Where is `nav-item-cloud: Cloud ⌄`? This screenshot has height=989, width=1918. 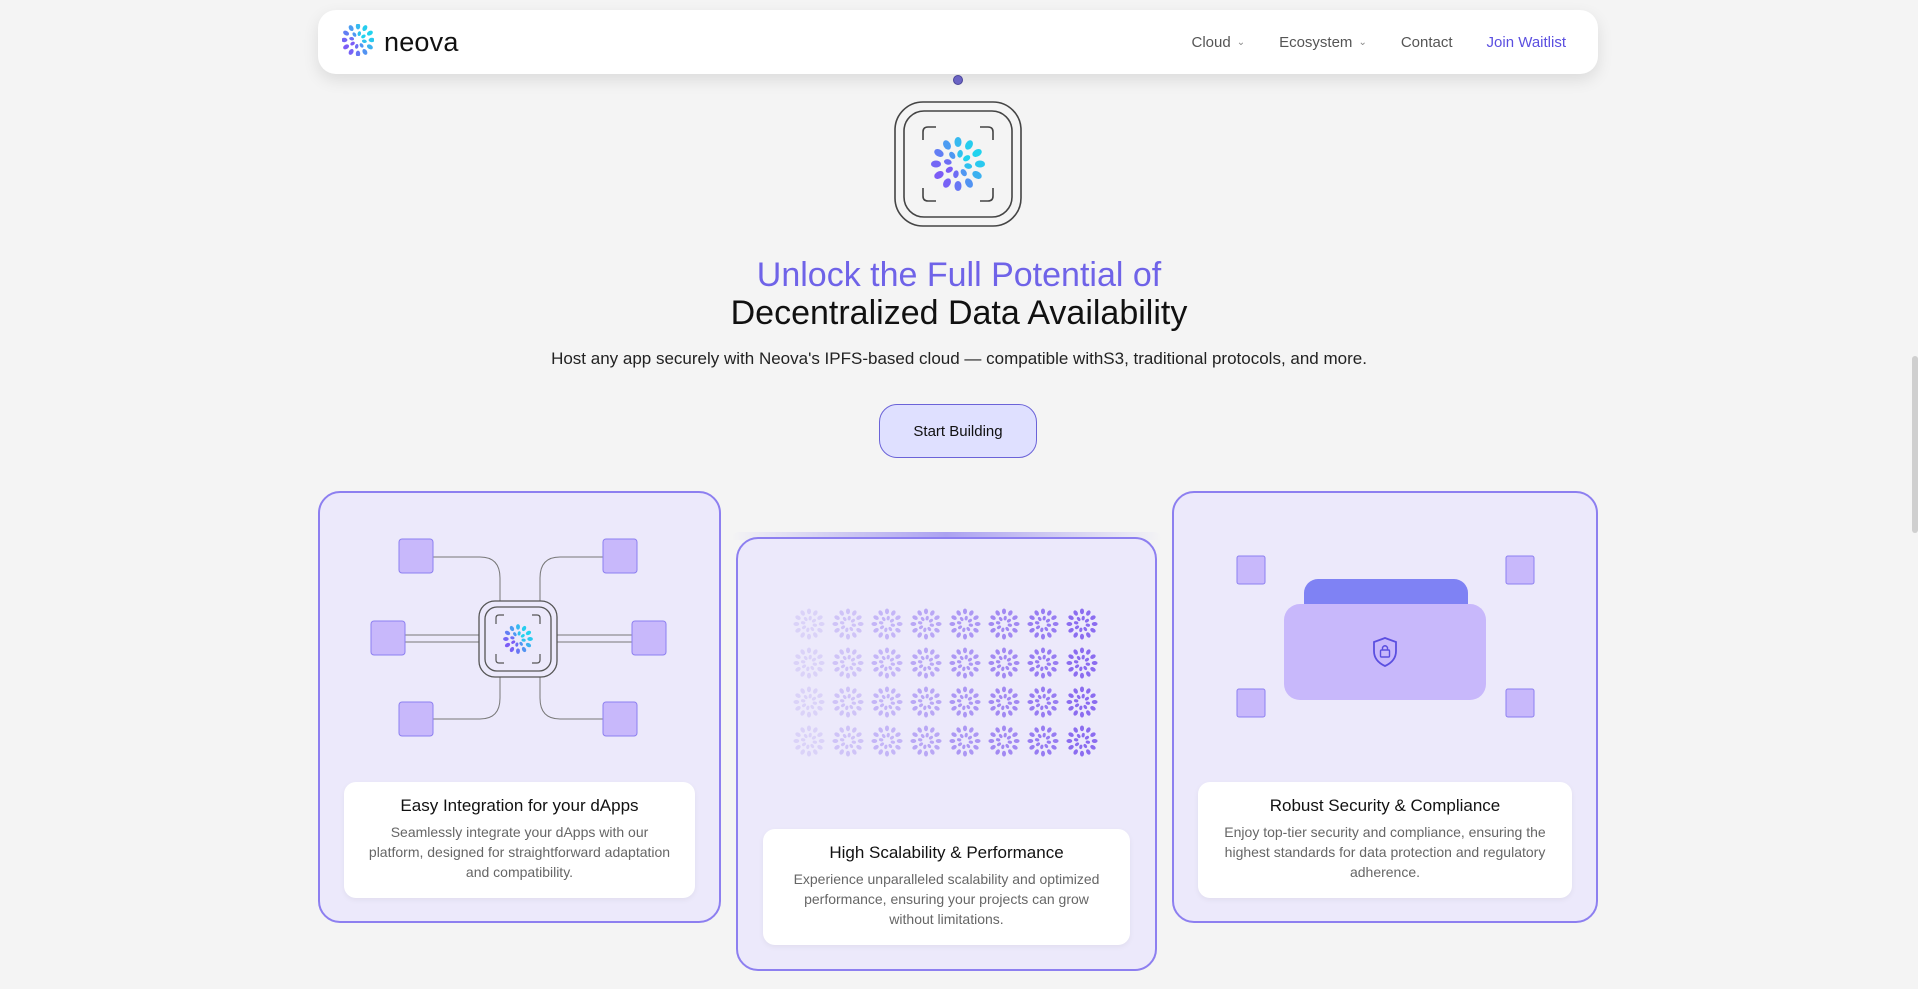
nav-item-cloud: Cloud ⌄ is located at coordinates (1218, 42).